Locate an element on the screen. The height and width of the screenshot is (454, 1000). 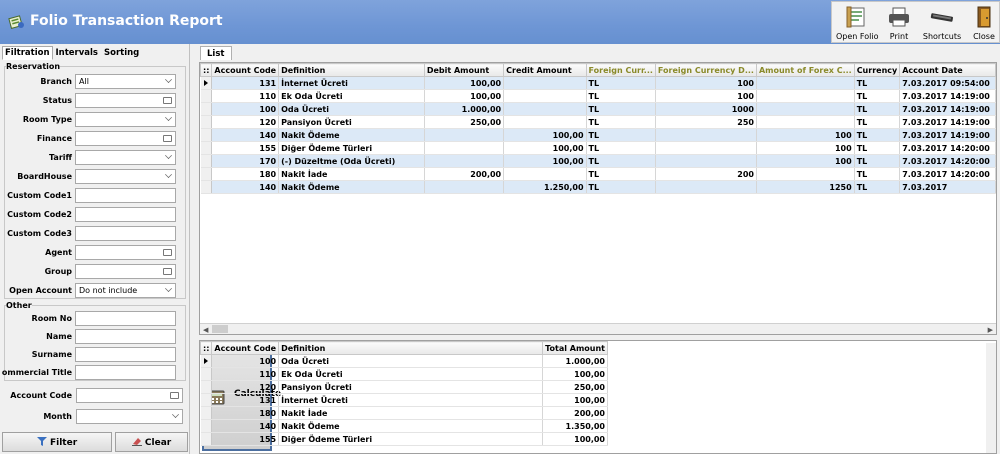
cell-credit-amount: 1.250,00 is located at coordinates (545, 187).